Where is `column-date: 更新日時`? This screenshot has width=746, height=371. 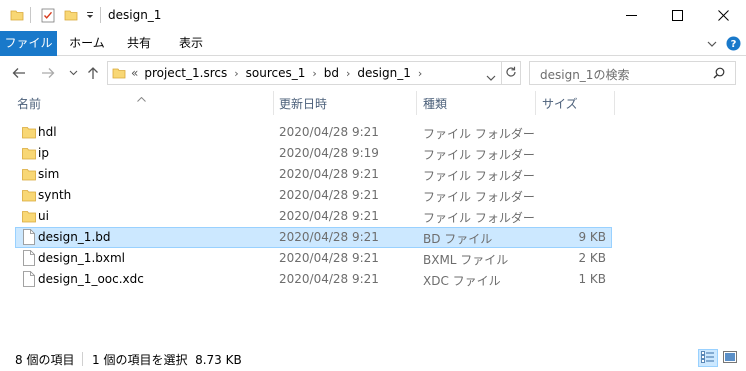 column-date: 更新日時 is located at coordinates (303, 103).